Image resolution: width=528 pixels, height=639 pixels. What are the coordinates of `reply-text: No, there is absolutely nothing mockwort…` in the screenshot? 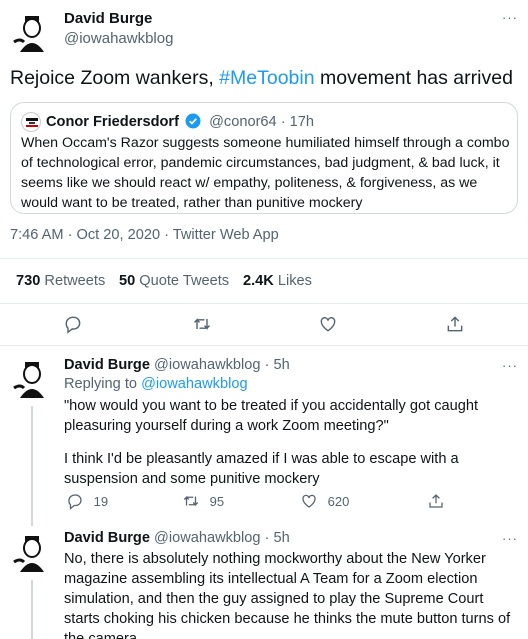 It's located at (287, 595).